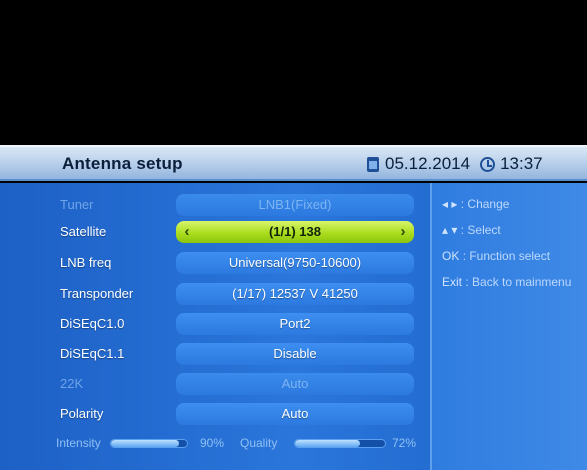 This screenshot has width=587, height=470. I want to click on help-item-exit: Exit : Back to mainmenu, so click(506, 282).